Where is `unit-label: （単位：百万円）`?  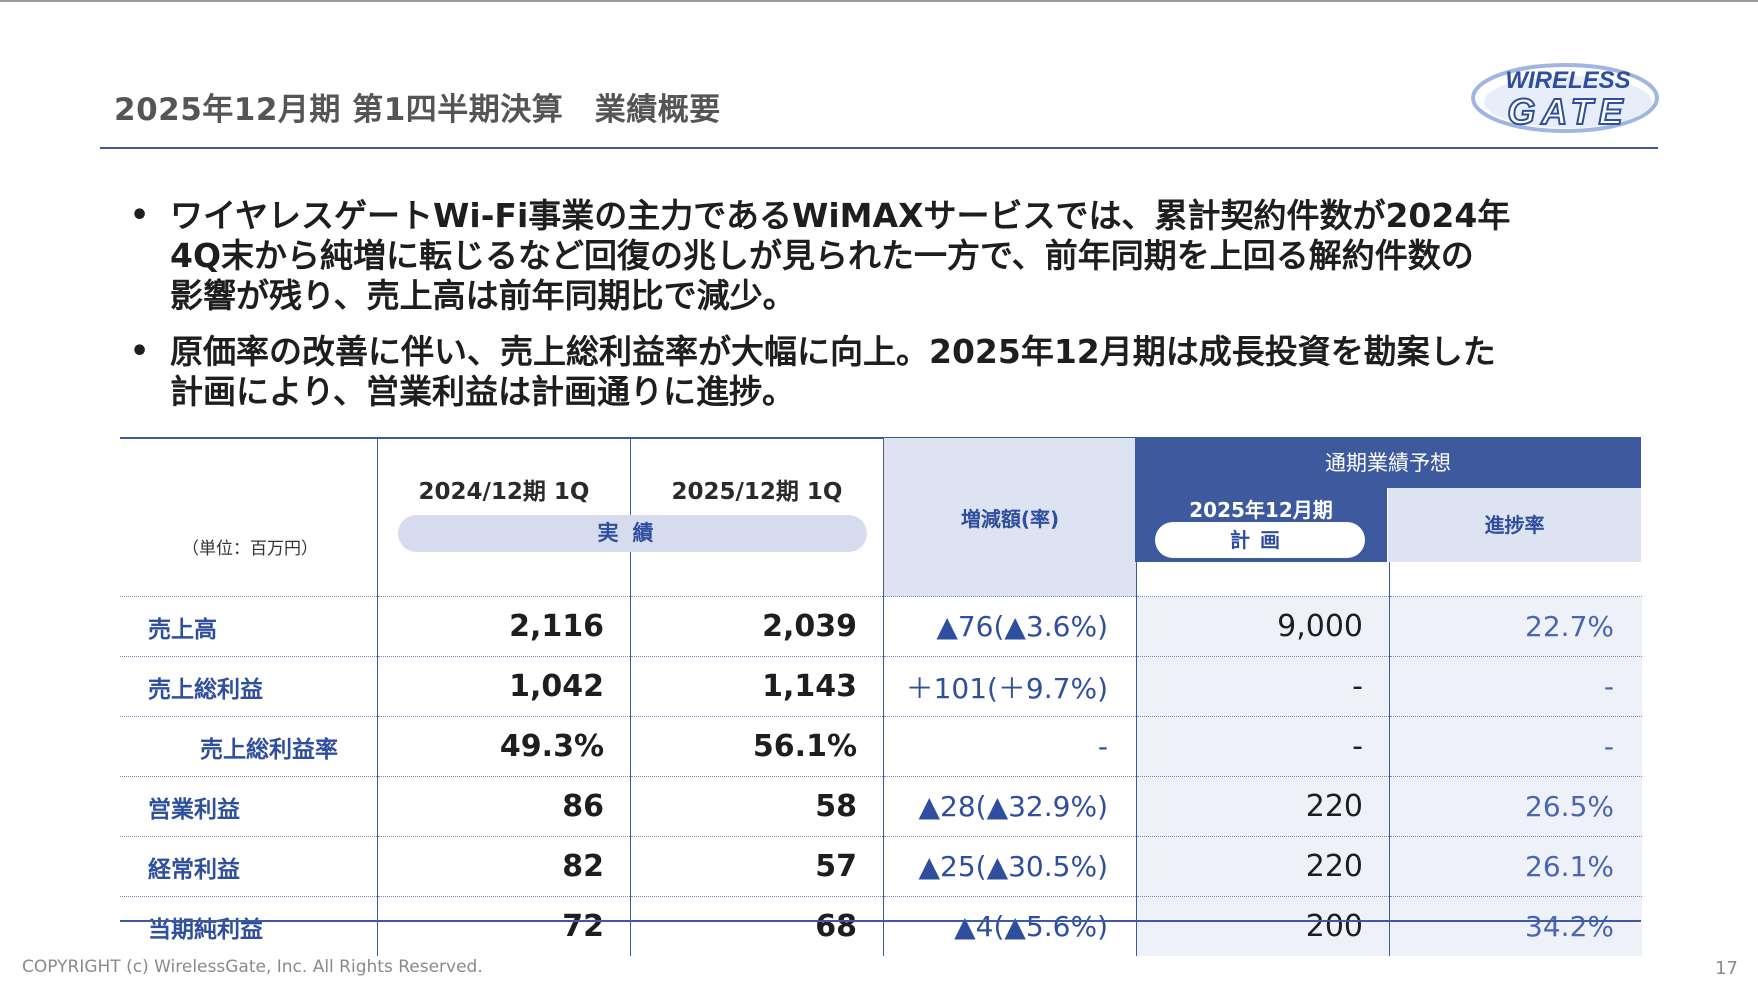
unit-label: （単位：百万円） is located at coordinates (250, 549).